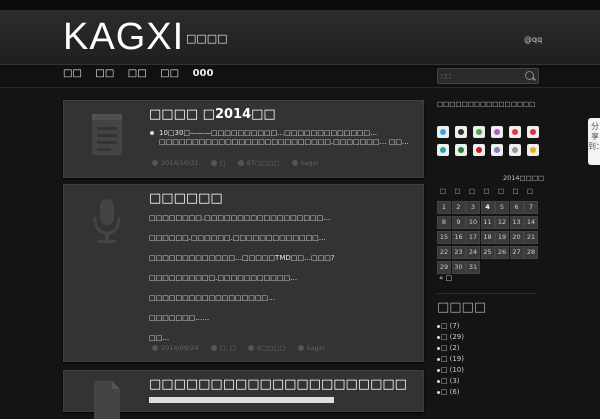 This screenshot has width=600, height=419. Describe the element at coordinates (445, 278) in the screenshot. I see `calendar-prev-link: « □` at that location.